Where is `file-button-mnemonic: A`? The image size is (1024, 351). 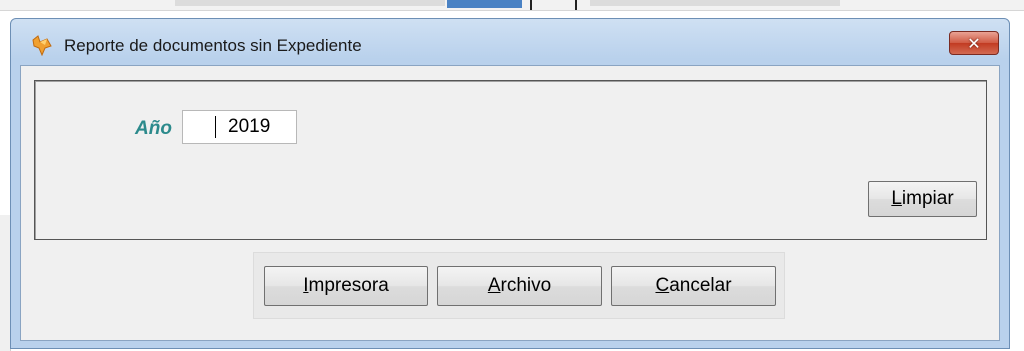
file-button-mnemonic: A is located at coordinates (494, 285).